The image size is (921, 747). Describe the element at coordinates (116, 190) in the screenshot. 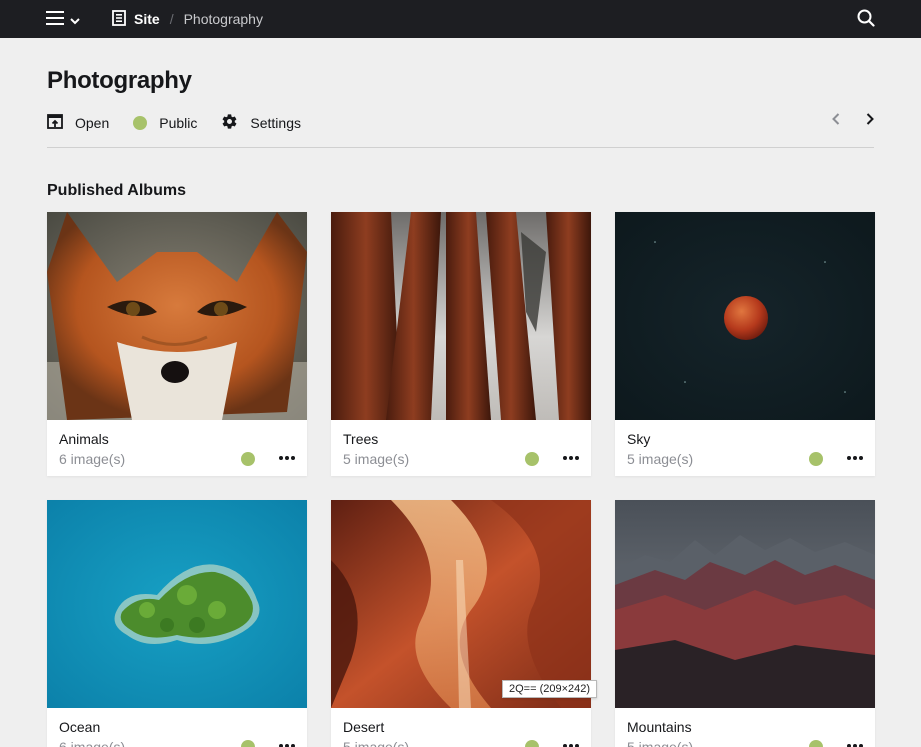

I see `section-title: Published Albums` at that location.